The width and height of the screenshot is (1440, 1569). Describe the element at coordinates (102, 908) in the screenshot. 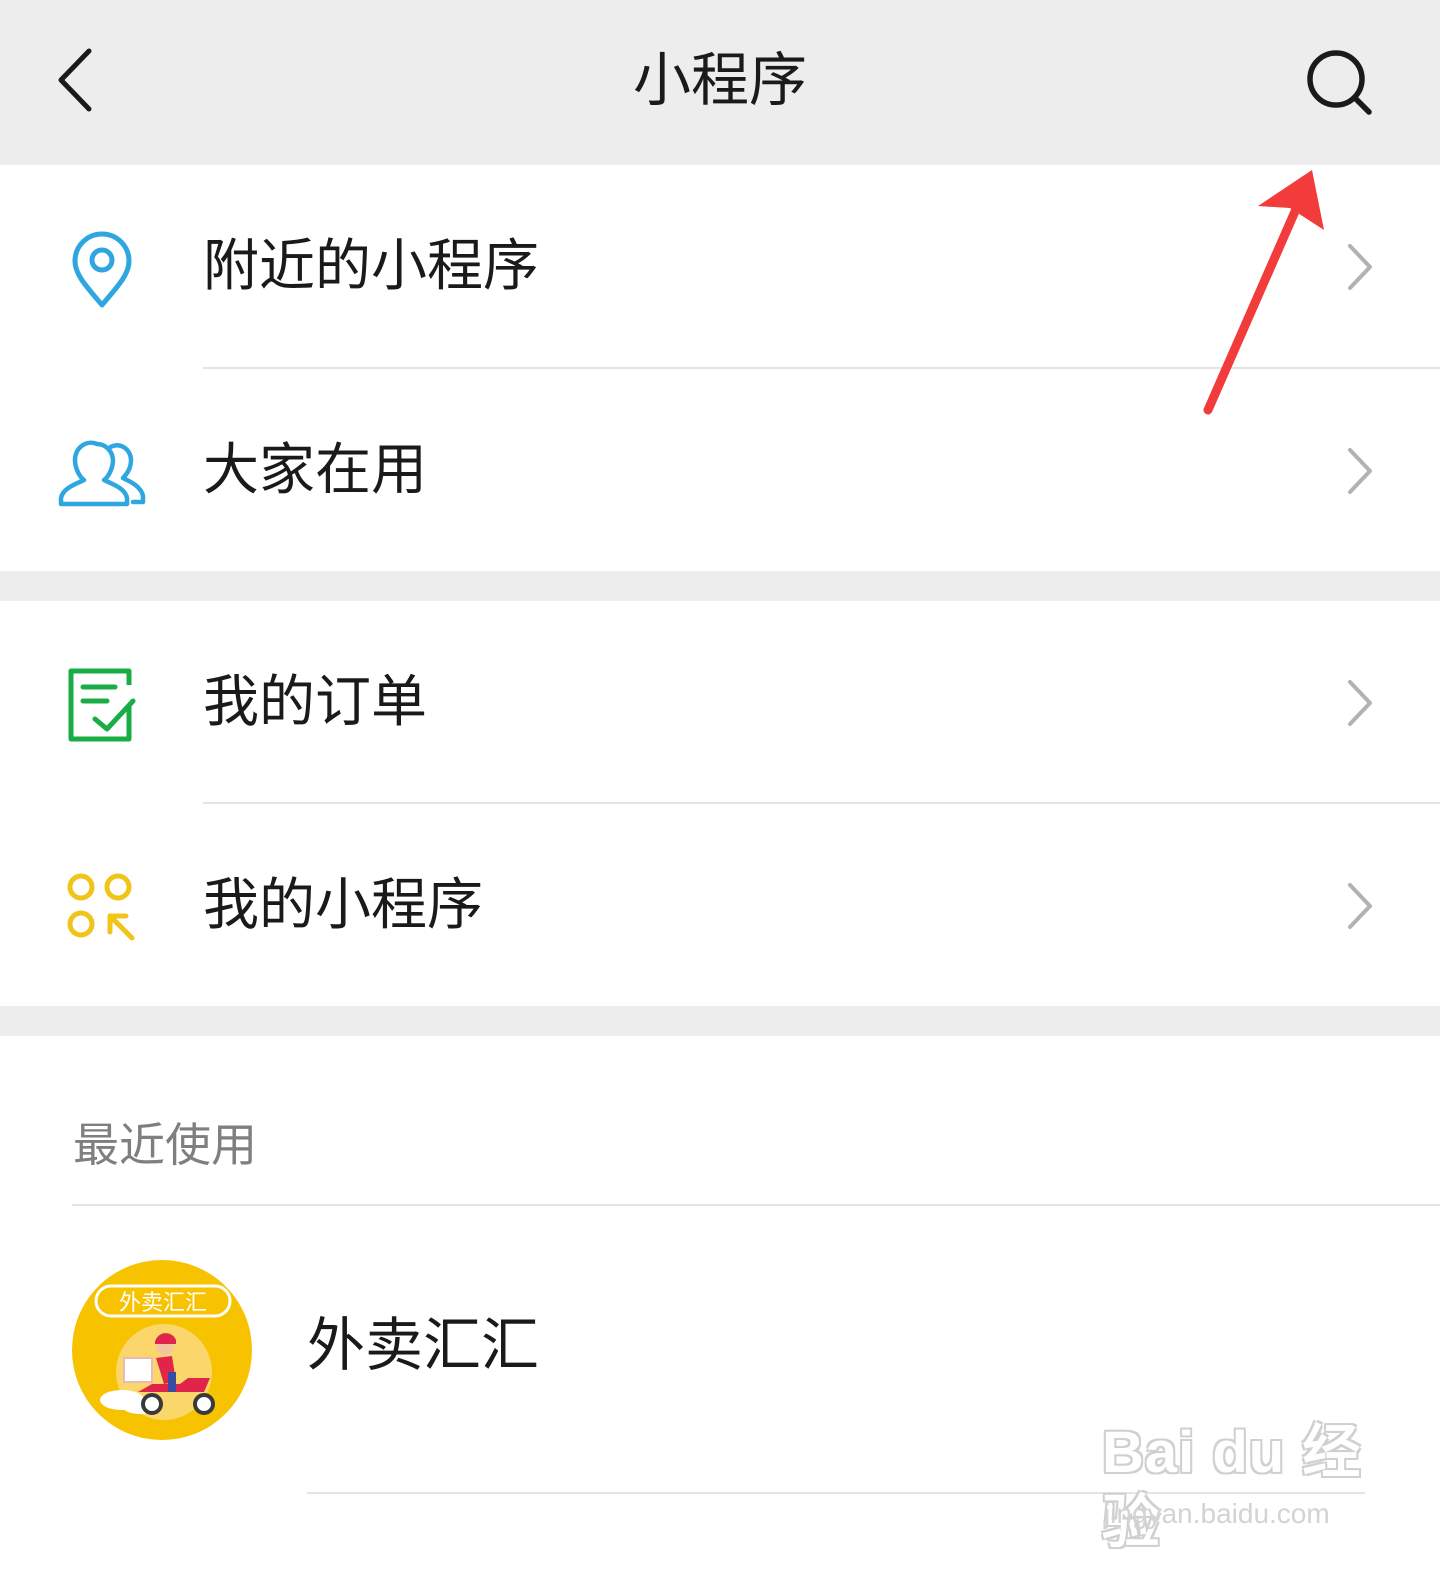

I see `my-miniprogram-icon` at that location.